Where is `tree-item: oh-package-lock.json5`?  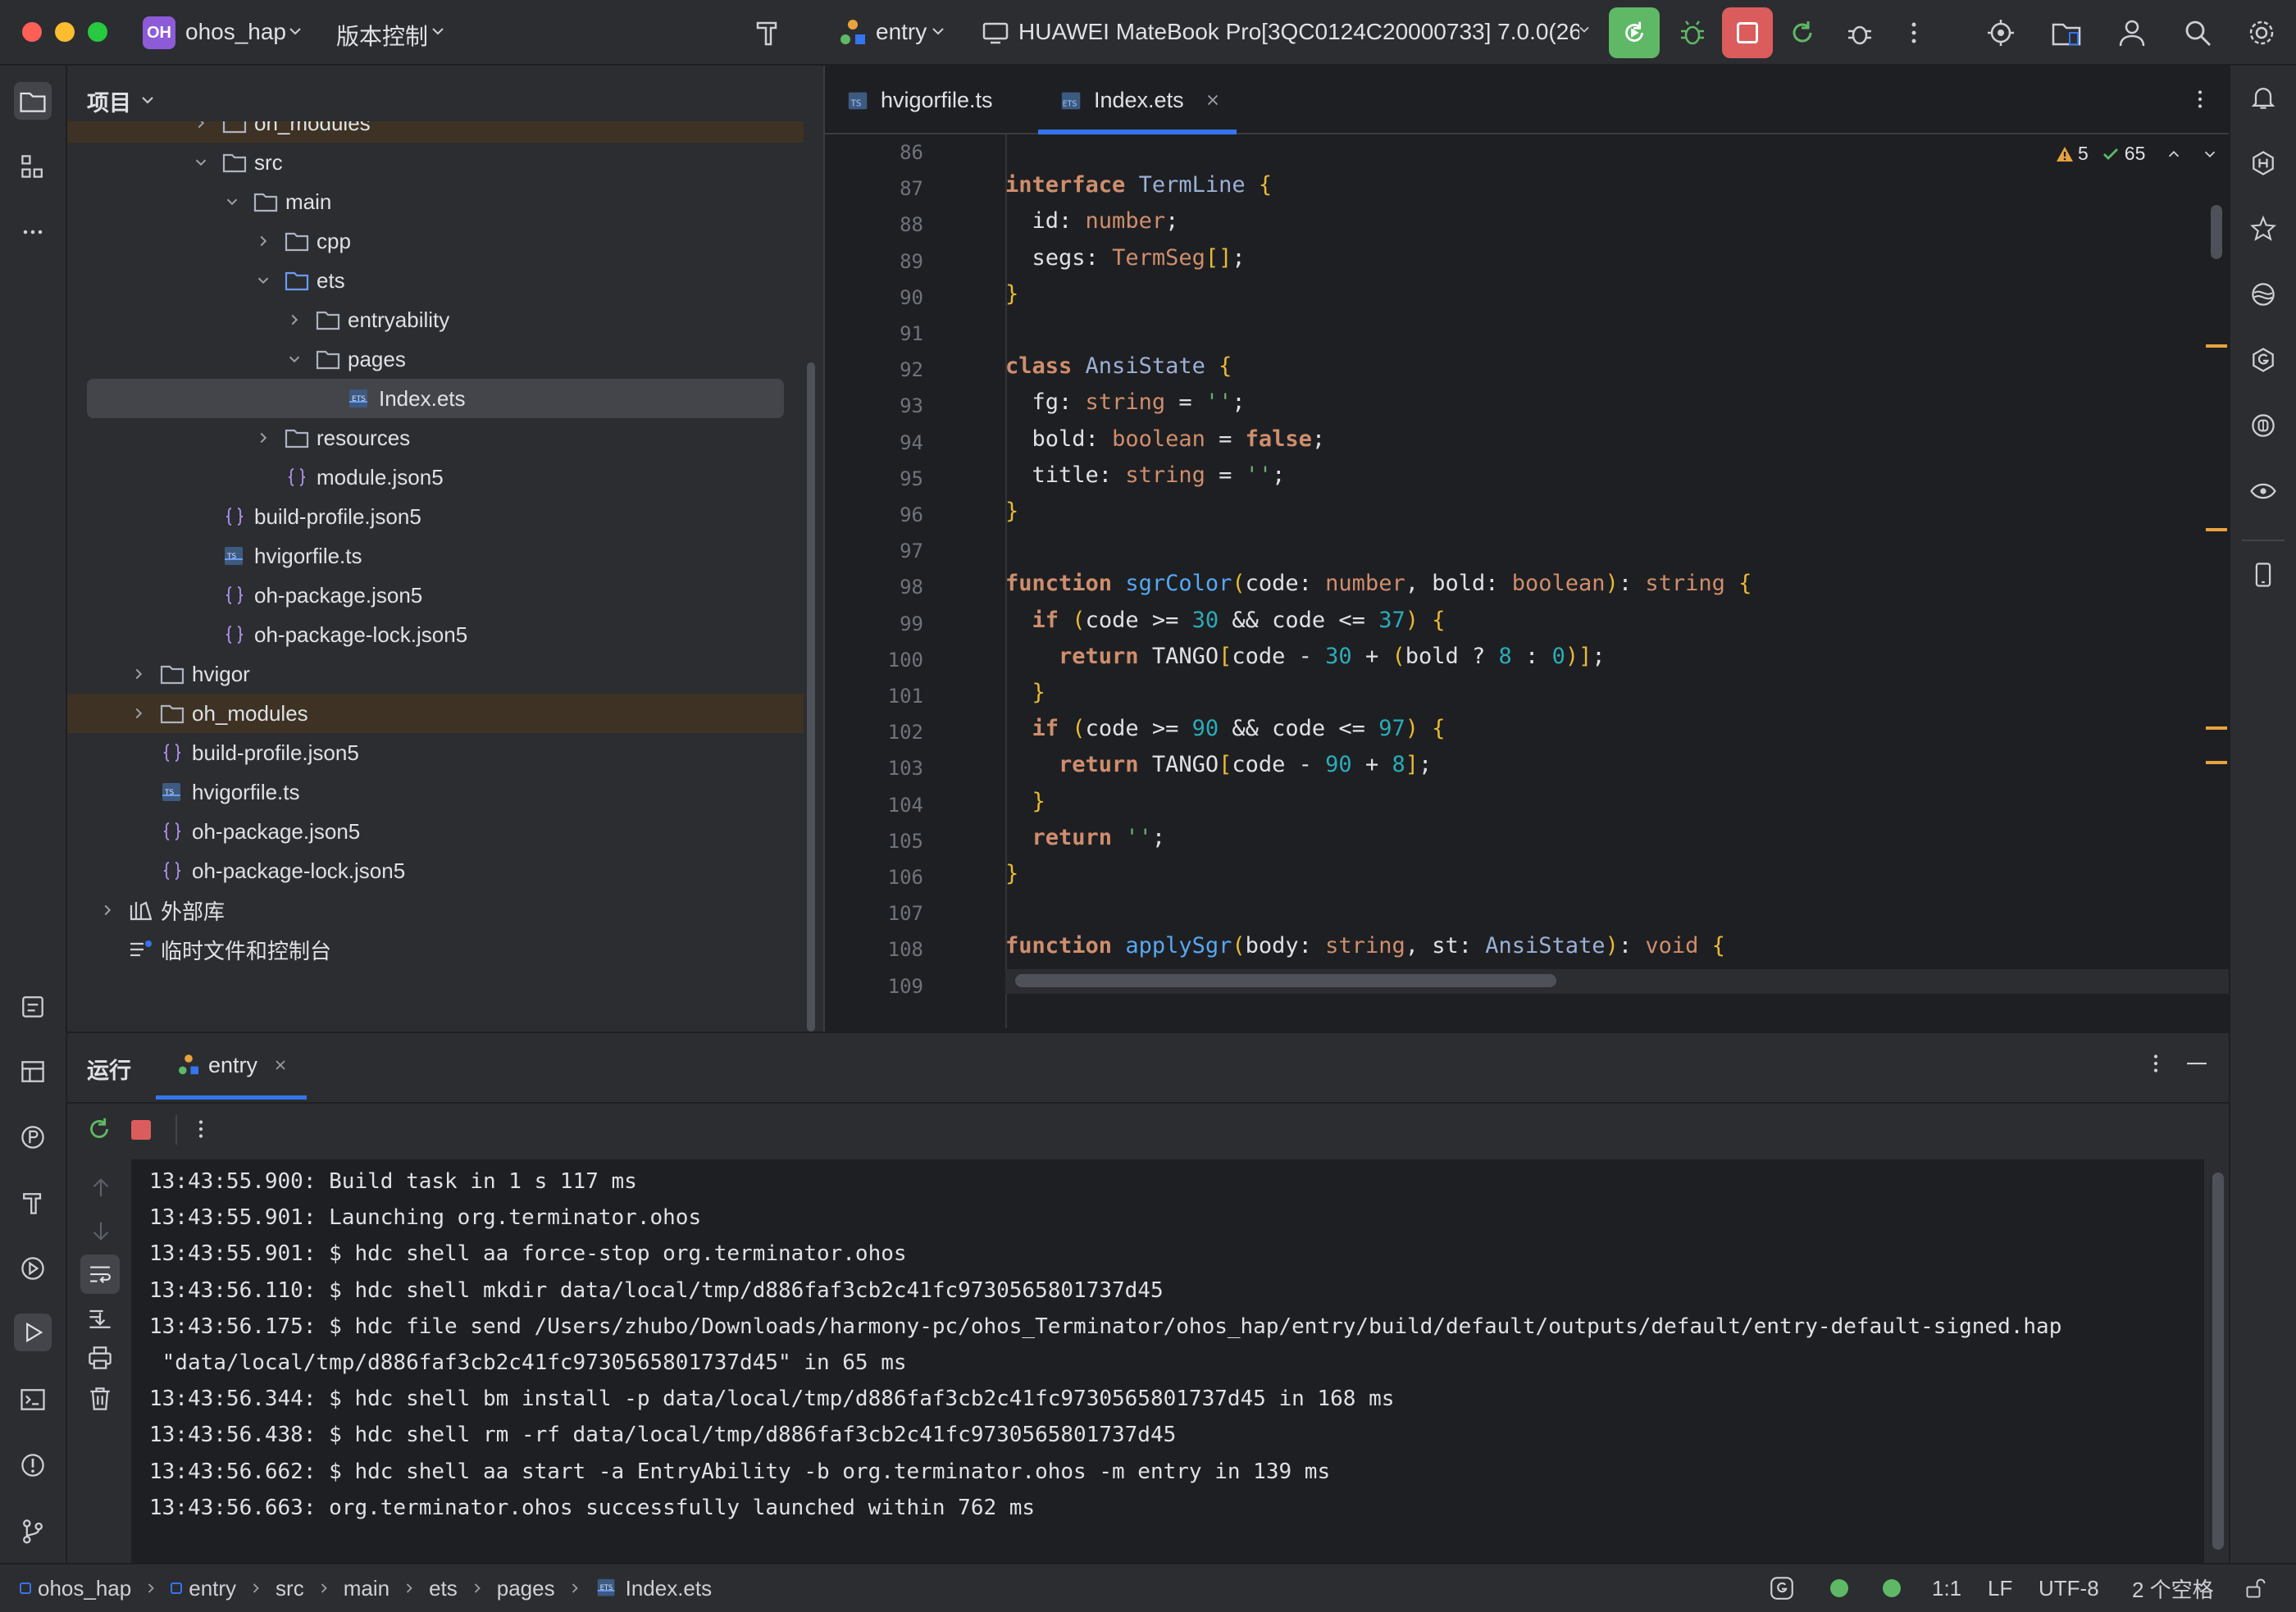 tree-item: oh-package-lock.json5 is located at coordinates (435, 634).